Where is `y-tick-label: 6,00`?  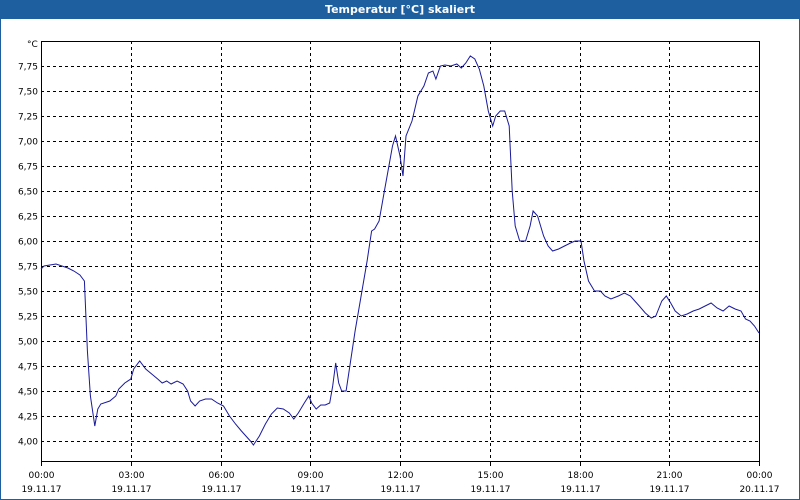 y-tick-label: 6,00 is located at coordinates (28, 243).